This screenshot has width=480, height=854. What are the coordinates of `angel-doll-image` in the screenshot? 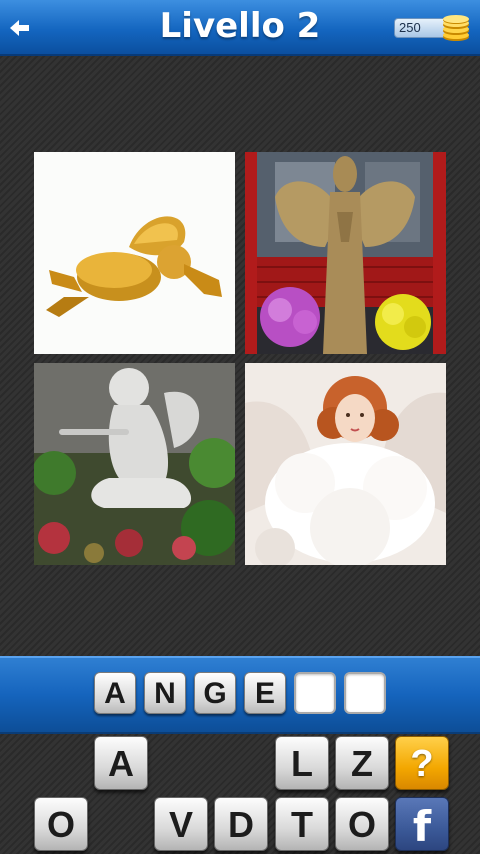 It's located at (345, 464).